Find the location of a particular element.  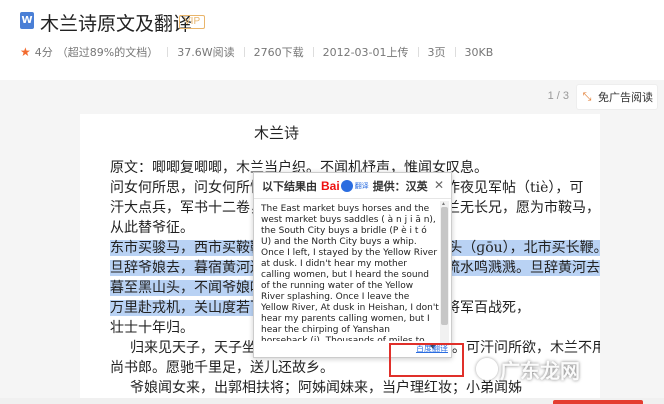

vip-badge: VIP is located at coordinates (192, 22).